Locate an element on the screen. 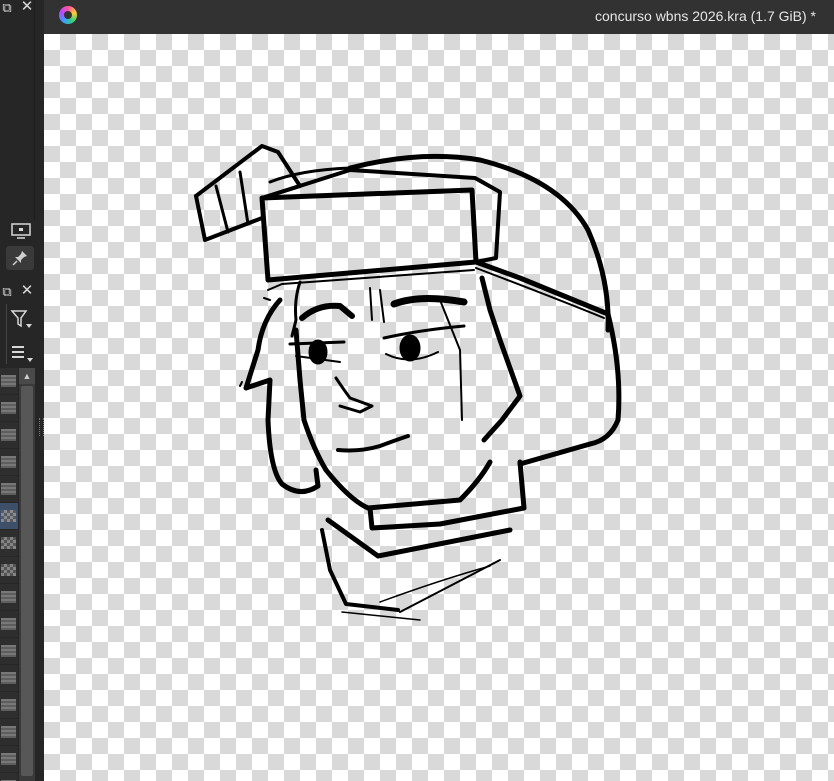 Image resolution: width=834 pixels, height=781 pixels. left-docker-panel: ⧉ ✕ ⧉ ✕ ▲ is located at coordinates (22, 390).